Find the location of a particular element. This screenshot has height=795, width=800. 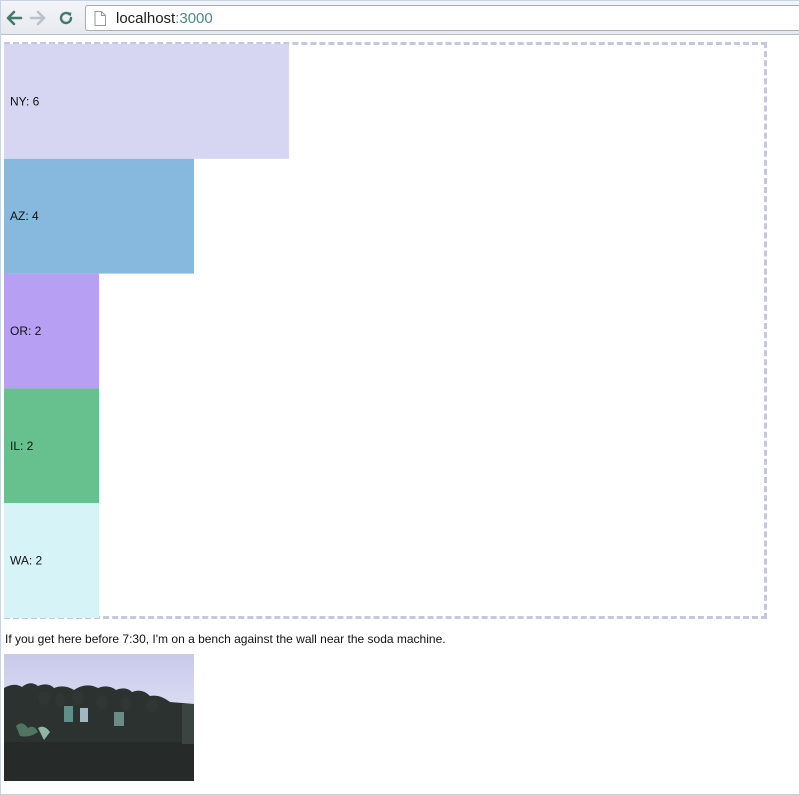

url-port: :3000 is located at coordinates (194, 18).